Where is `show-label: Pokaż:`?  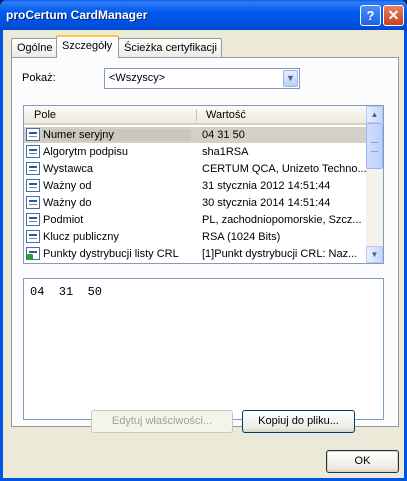
show-label: Pokaż: is located at coordinates (39, 78).